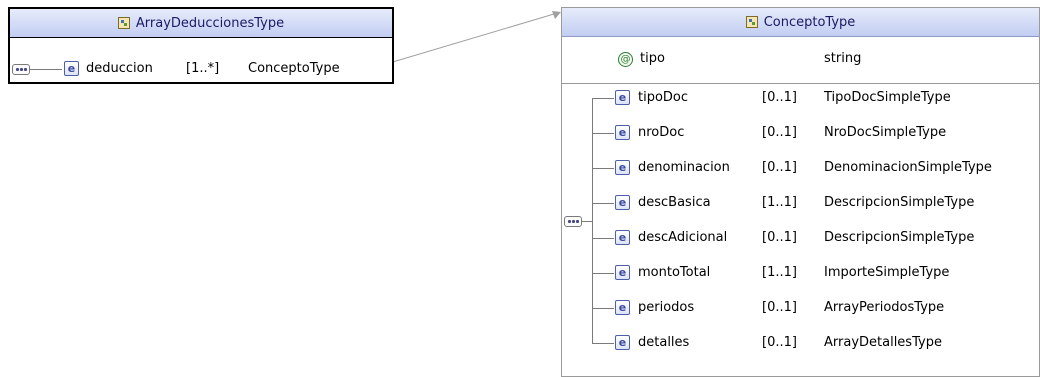 This screenshot has width=1040, height=377. What do you see at coordinates (652, 58) in the screenshot?
I see `attribute-name: tipo` at bounding box center [652, 58].